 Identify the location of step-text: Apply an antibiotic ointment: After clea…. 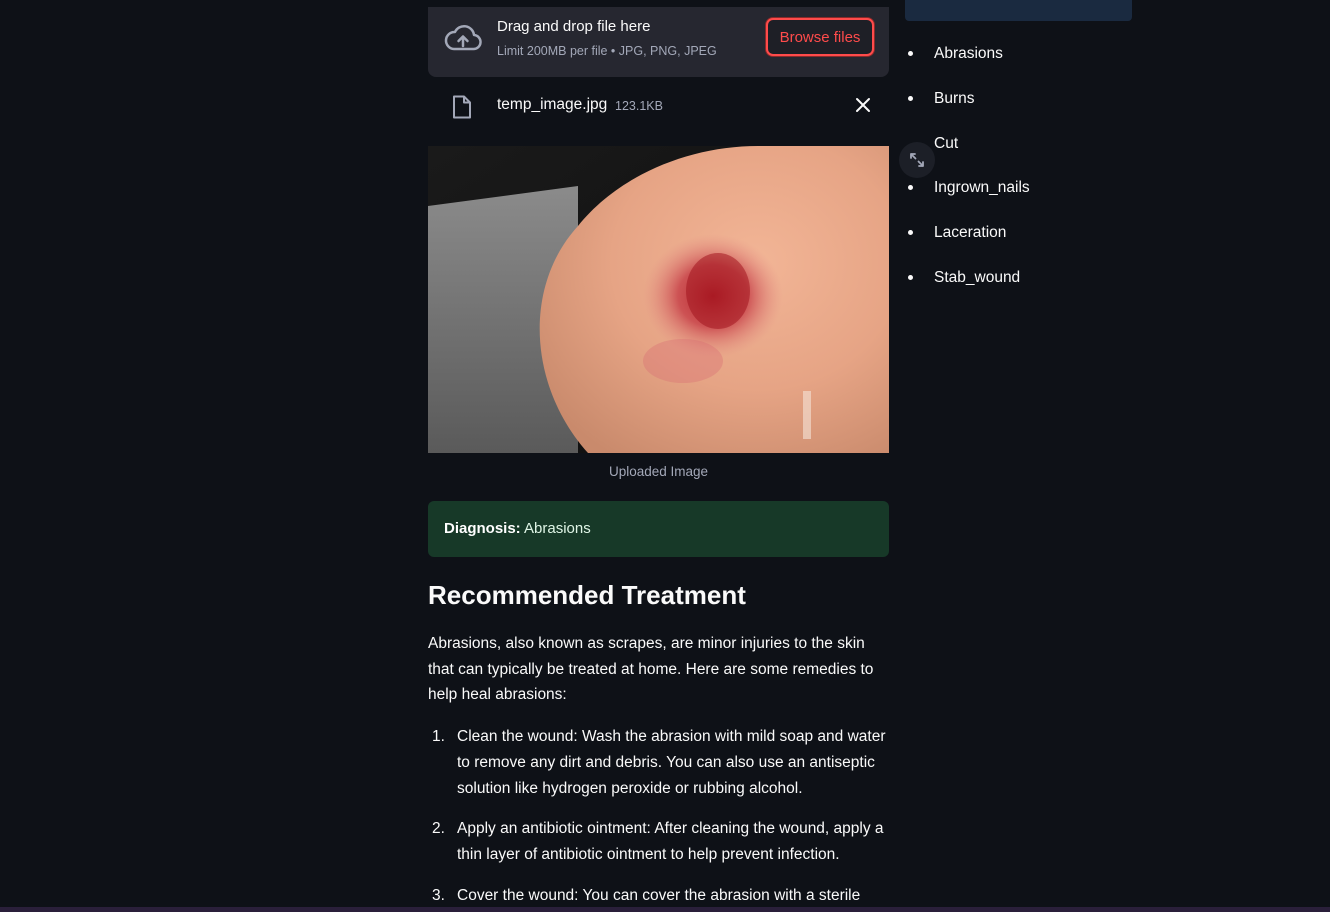
(670, 842).